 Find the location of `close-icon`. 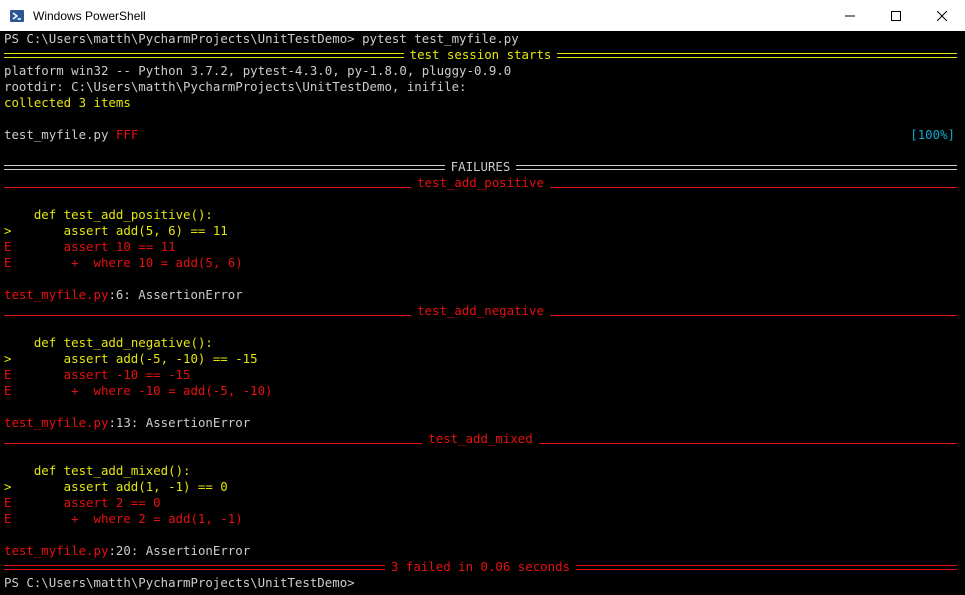

close-icon is located at coordinates (942, 15).